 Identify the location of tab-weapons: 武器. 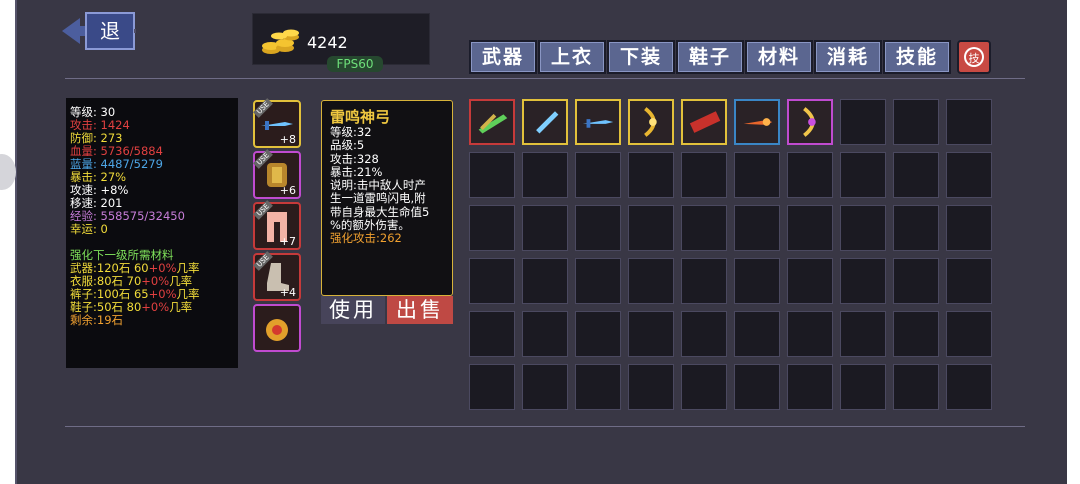
(503, 57).